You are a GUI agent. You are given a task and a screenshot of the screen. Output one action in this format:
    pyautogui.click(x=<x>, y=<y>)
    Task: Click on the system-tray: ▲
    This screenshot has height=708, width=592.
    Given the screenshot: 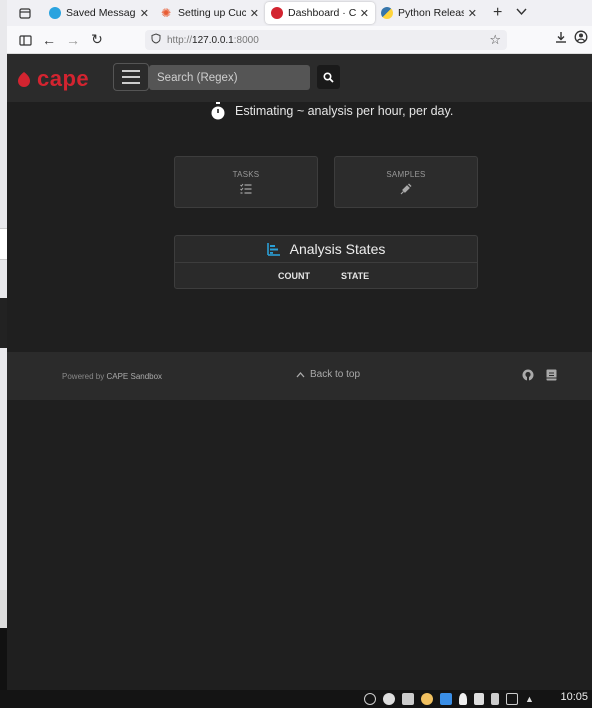 What is the action you would take?
    pyautogui.click(x=449, y=699)
    